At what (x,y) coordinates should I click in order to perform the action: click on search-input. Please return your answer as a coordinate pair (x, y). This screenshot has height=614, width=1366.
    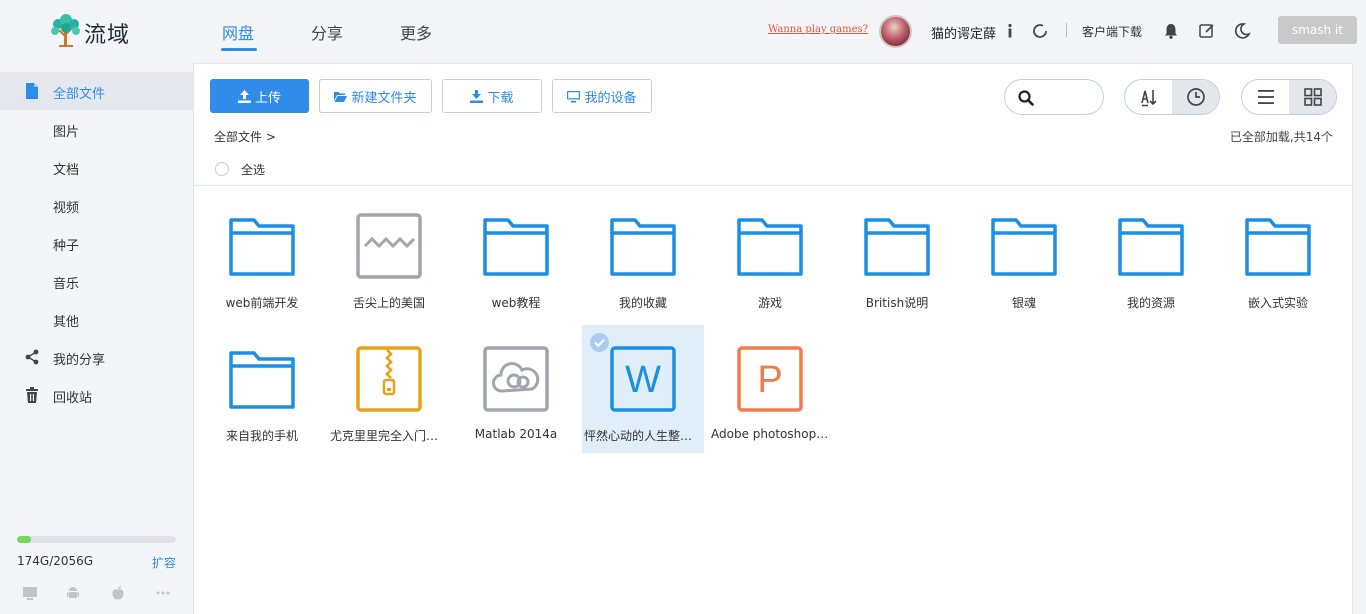
    Looking at the image, I should click on (1054, 97).